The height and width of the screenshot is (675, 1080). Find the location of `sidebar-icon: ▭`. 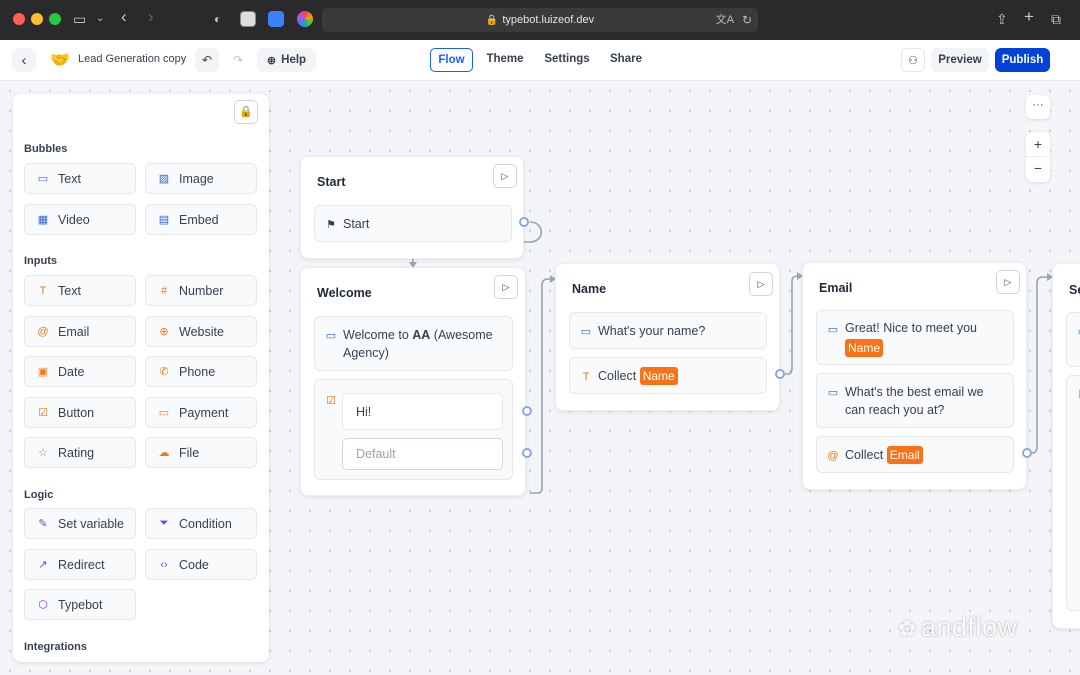

sidebar-icon: ▭ is located at coordinates (79, 19).